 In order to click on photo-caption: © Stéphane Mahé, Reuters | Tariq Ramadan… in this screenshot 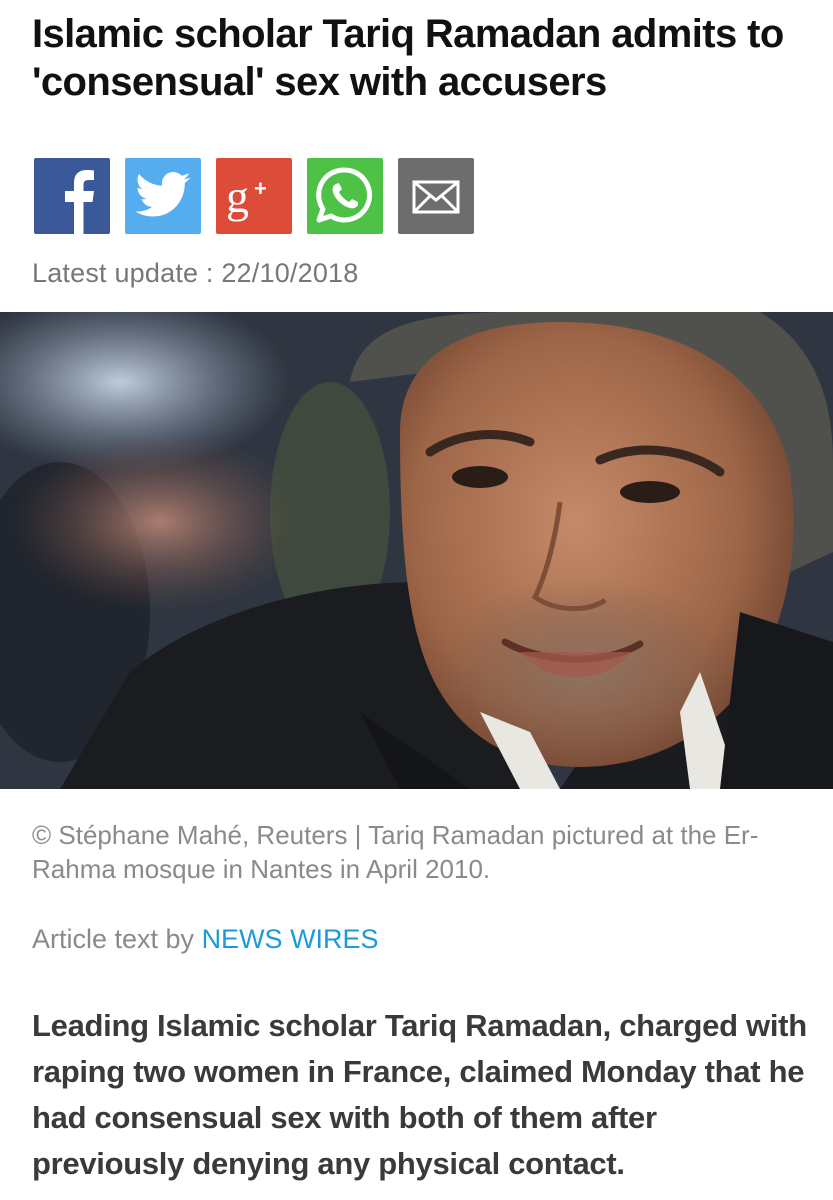, I will do `click(395, 852)`.